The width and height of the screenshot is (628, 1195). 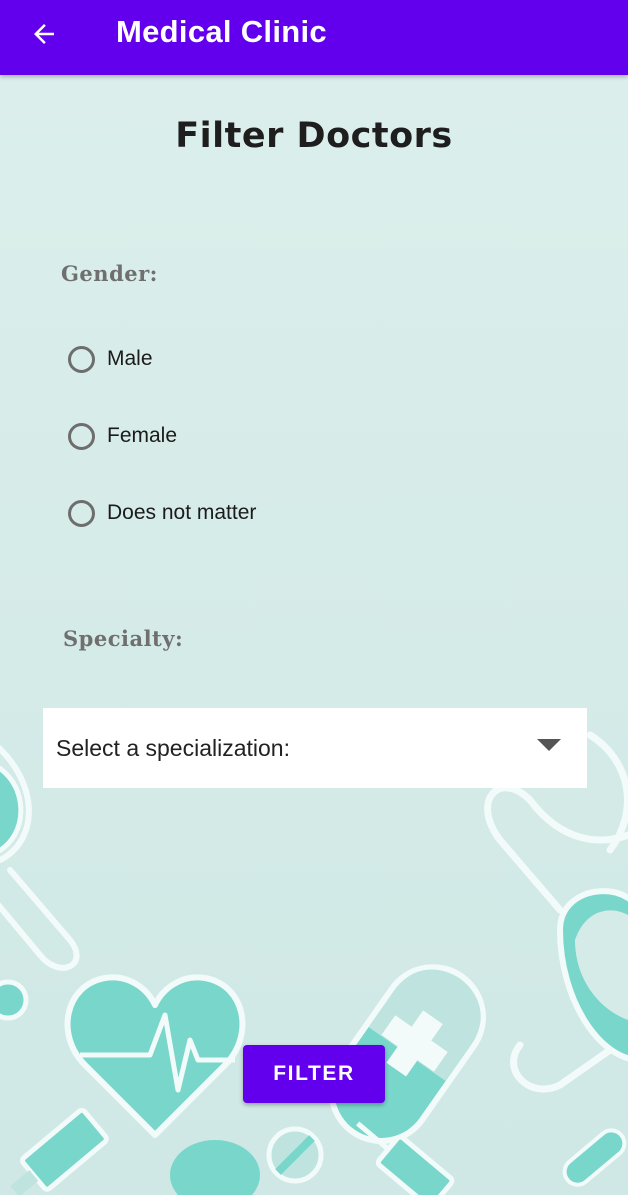 What do you see at coordinates (173, 747) in the screenshot?
I see `specialization-dropdown-value: Select a specialization:` at bounding box center [173, 747].